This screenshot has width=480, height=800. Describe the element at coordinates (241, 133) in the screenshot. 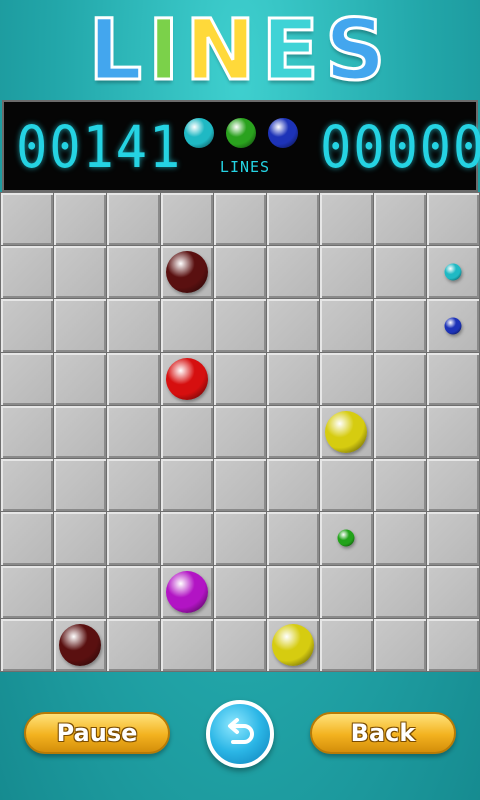

I see `next-ball-green` at that location.